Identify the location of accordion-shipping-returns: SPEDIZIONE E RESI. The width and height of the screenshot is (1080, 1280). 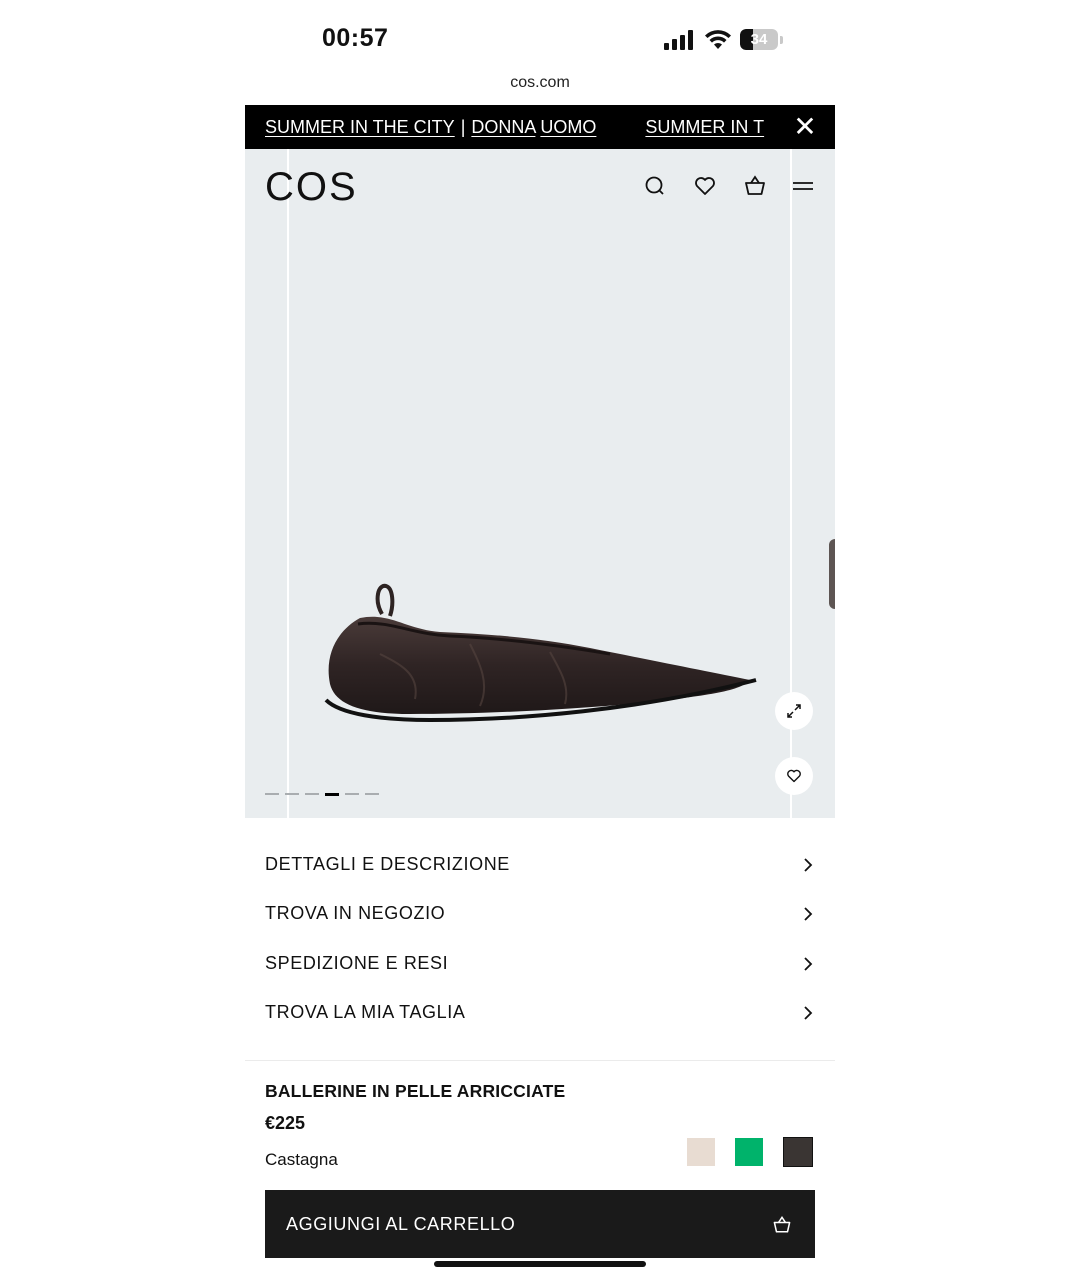
(540, 964).